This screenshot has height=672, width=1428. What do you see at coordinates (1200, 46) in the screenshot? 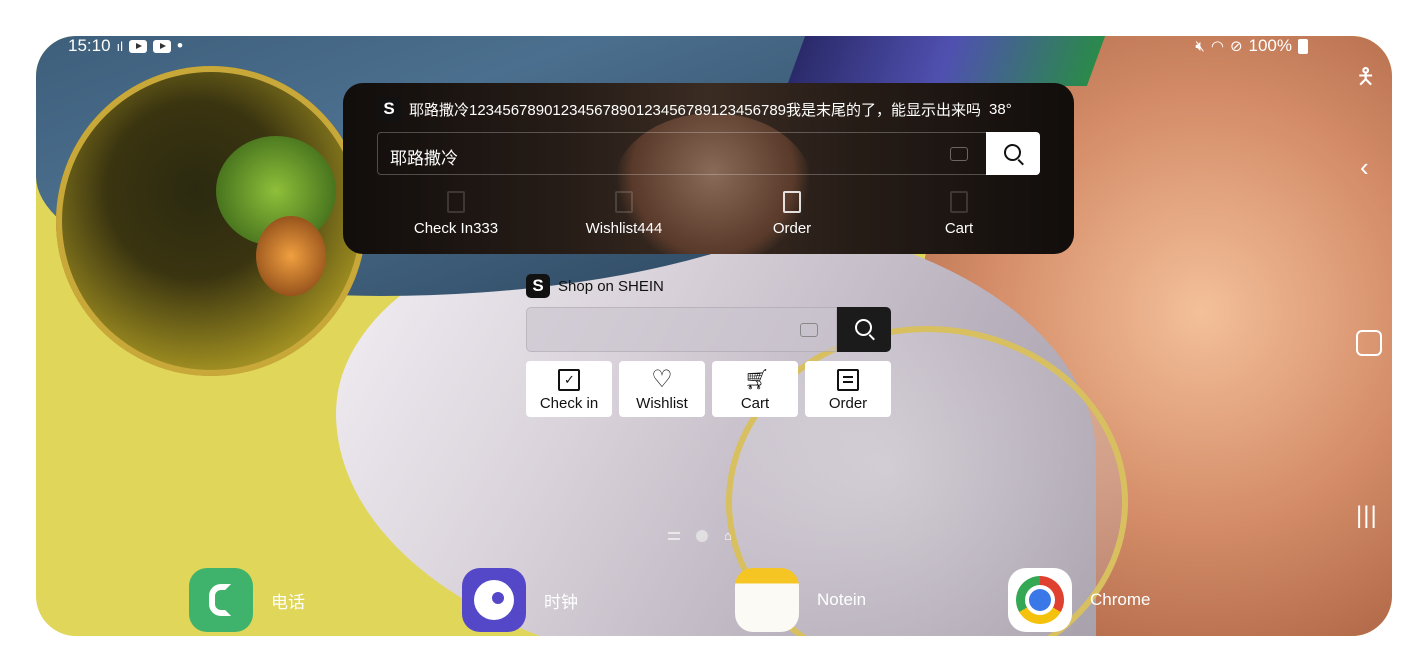
I see `mute-icon: 🔇︎` at bounding box center [1200, 46].